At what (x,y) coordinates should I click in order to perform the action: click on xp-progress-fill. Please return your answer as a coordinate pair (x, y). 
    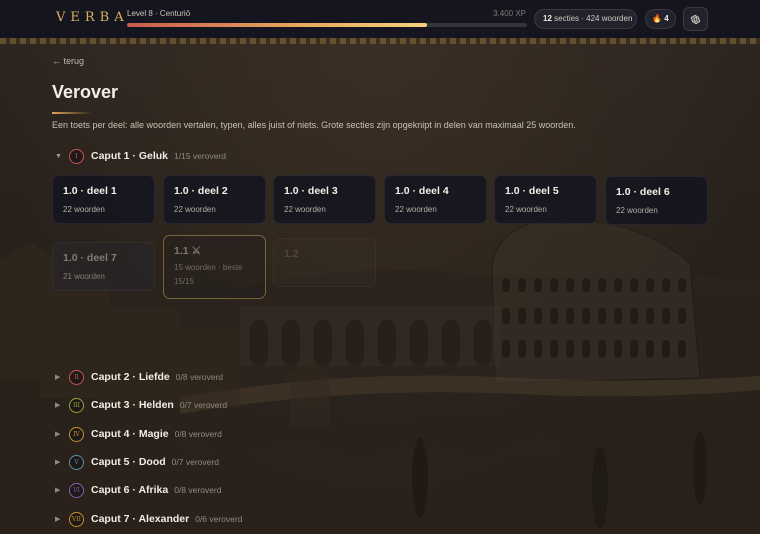
    Looking at the image, I should click on (277, 25).